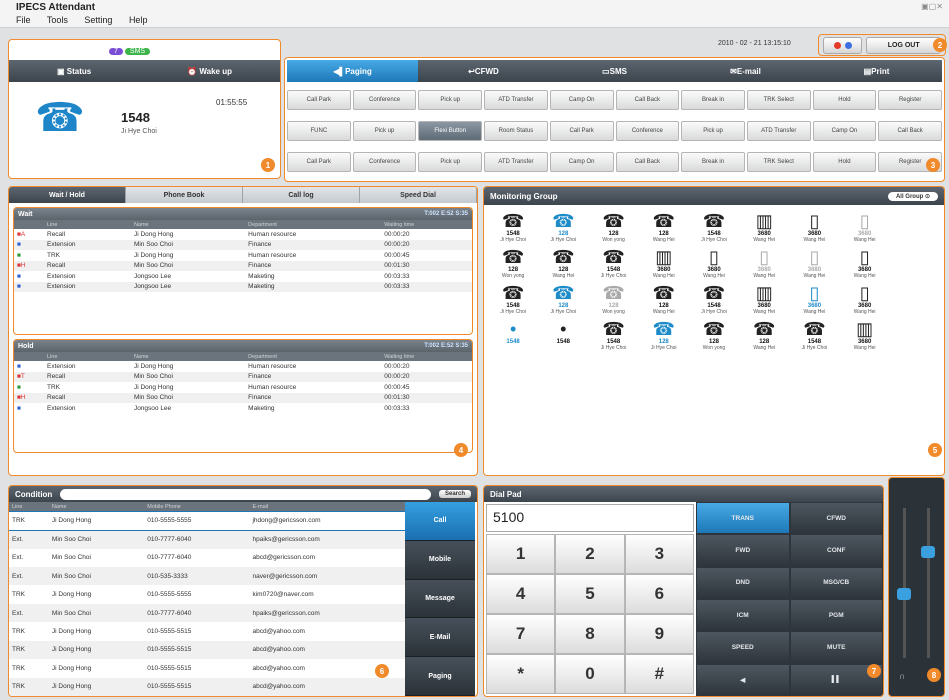 The width and height of the screenshot is (949, 700). What do you see at coordinates (440, 560) in the screenshot?
I see `action-mobile-button: Mobile` at bounding box center [440, 560].